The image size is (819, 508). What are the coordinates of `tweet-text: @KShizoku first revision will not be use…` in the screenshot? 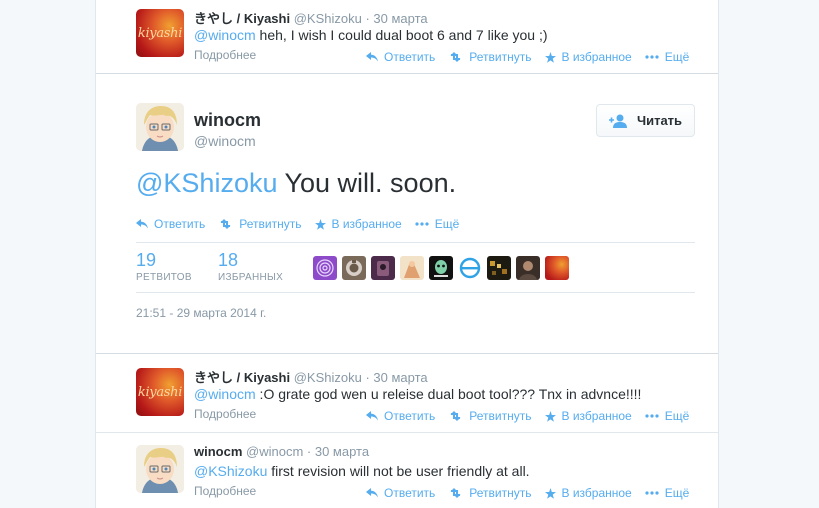 It's located at (362, 471).